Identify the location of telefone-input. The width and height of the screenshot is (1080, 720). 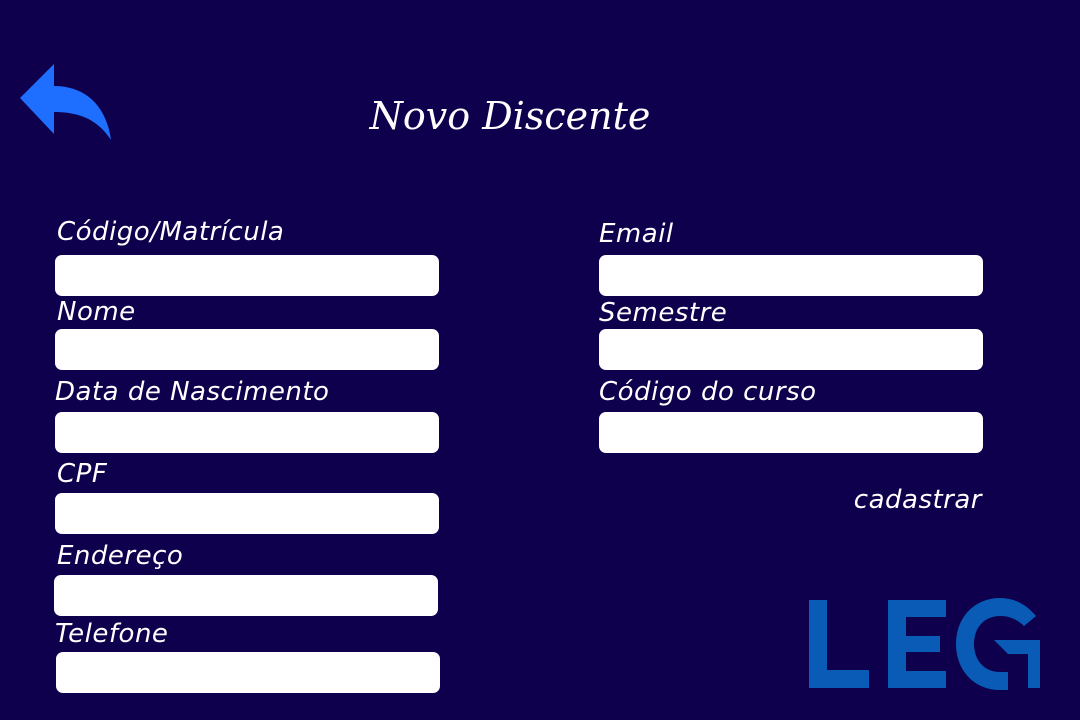
(248, 672).